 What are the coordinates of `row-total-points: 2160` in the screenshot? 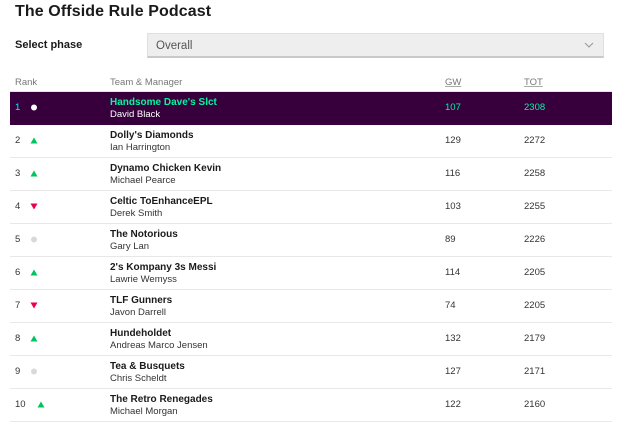 It's located at (535, 404).